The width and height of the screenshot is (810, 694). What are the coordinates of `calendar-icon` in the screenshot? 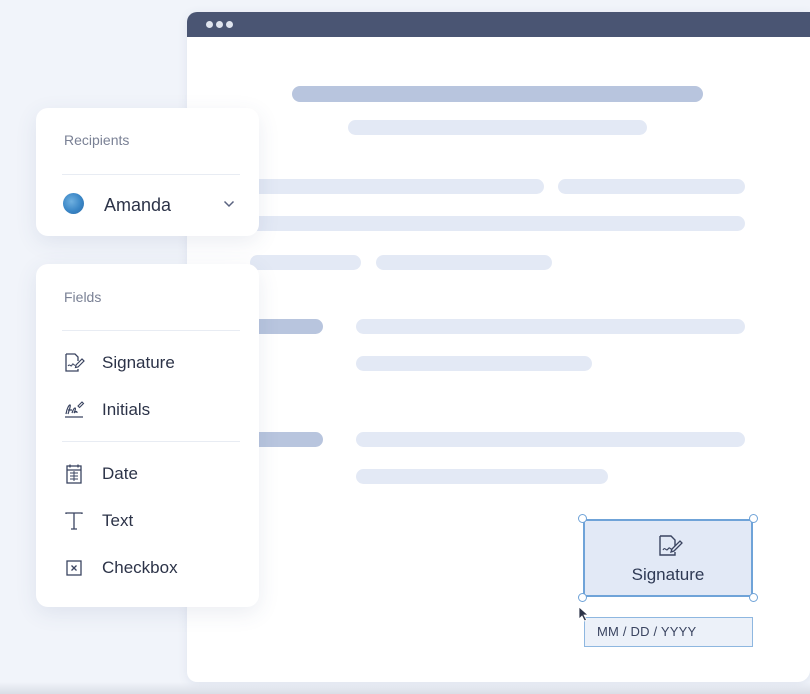 It's located at (74, 474).